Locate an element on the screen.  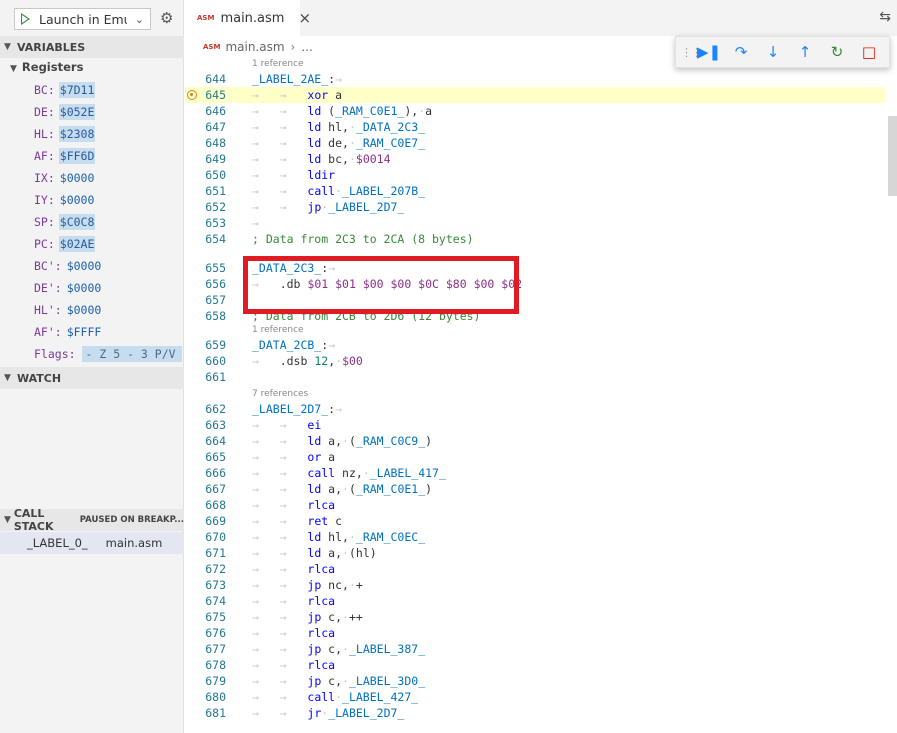
breadcrumb-file: main.asm is located at coordinates (254, 47).